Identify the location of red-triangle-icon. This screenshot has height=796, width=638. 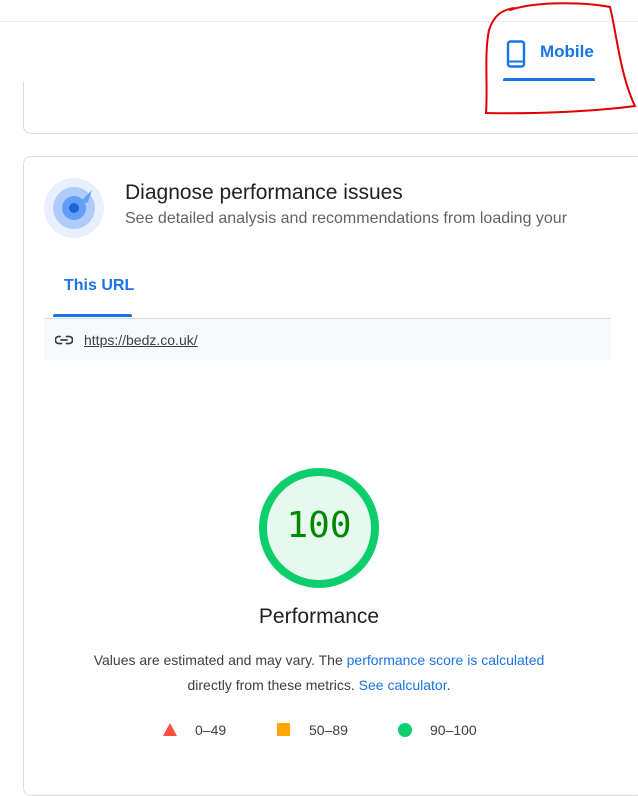
(170, 729).